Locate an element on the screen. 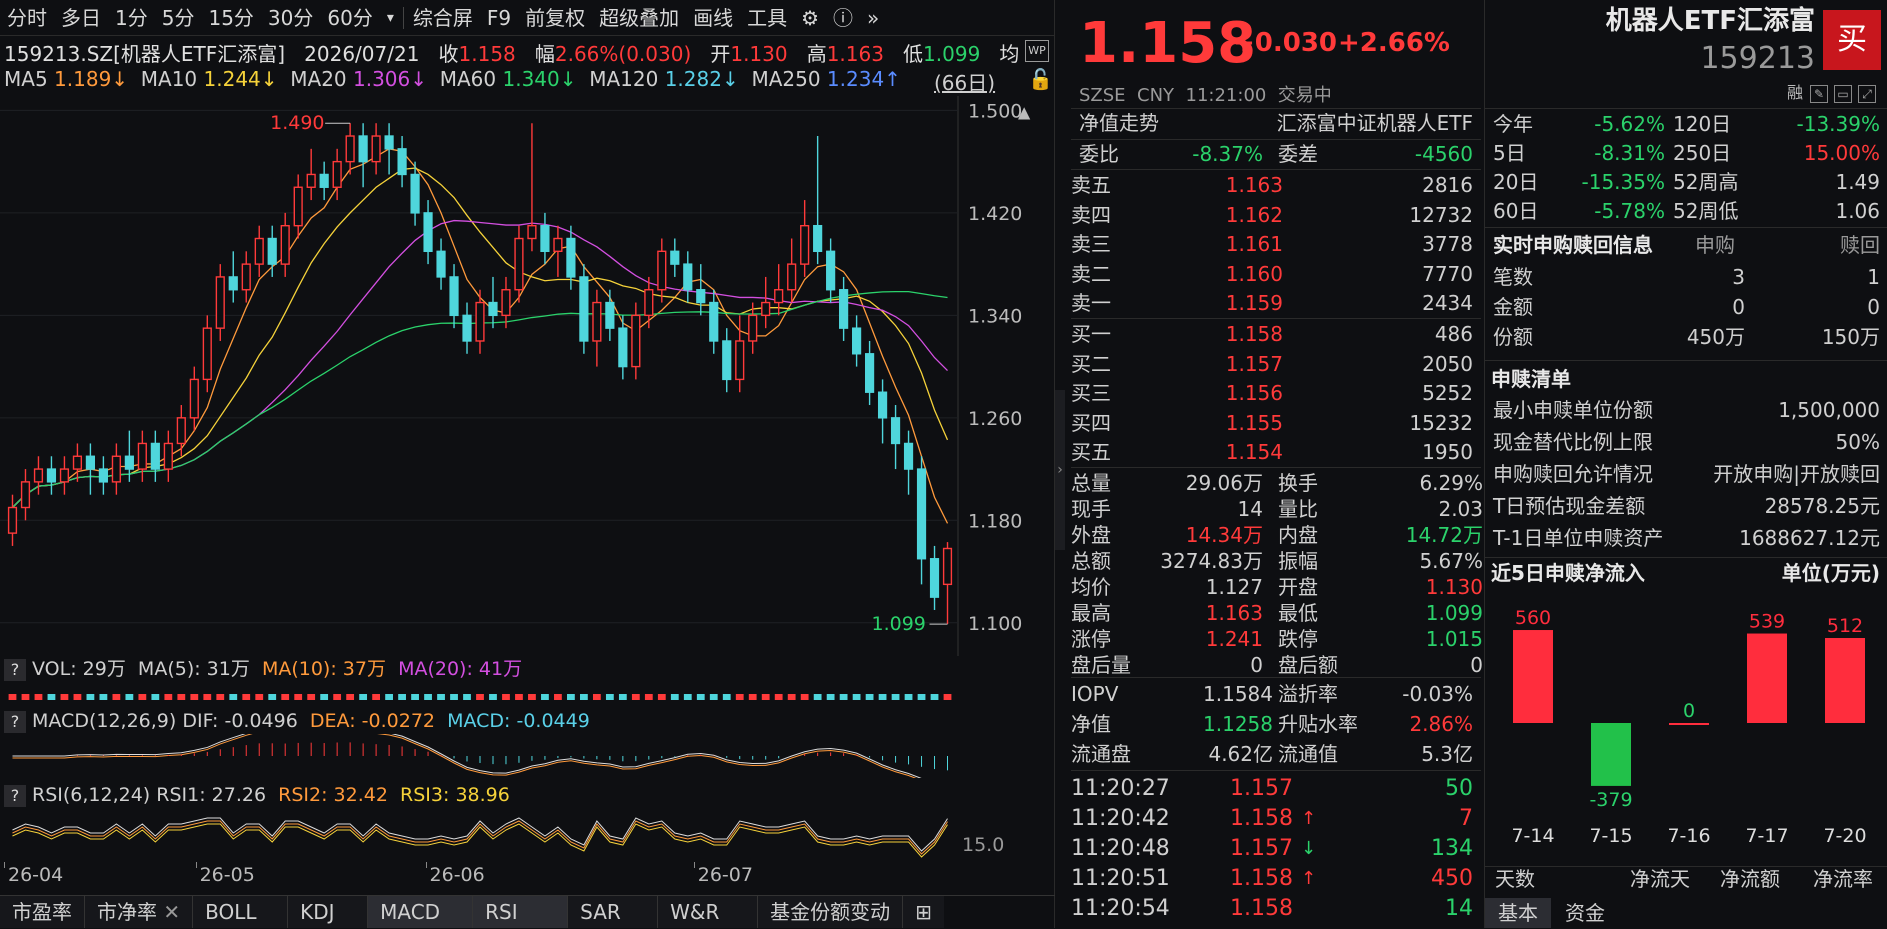  tab-multiday: 多日 is located at coordinates (81, 18).